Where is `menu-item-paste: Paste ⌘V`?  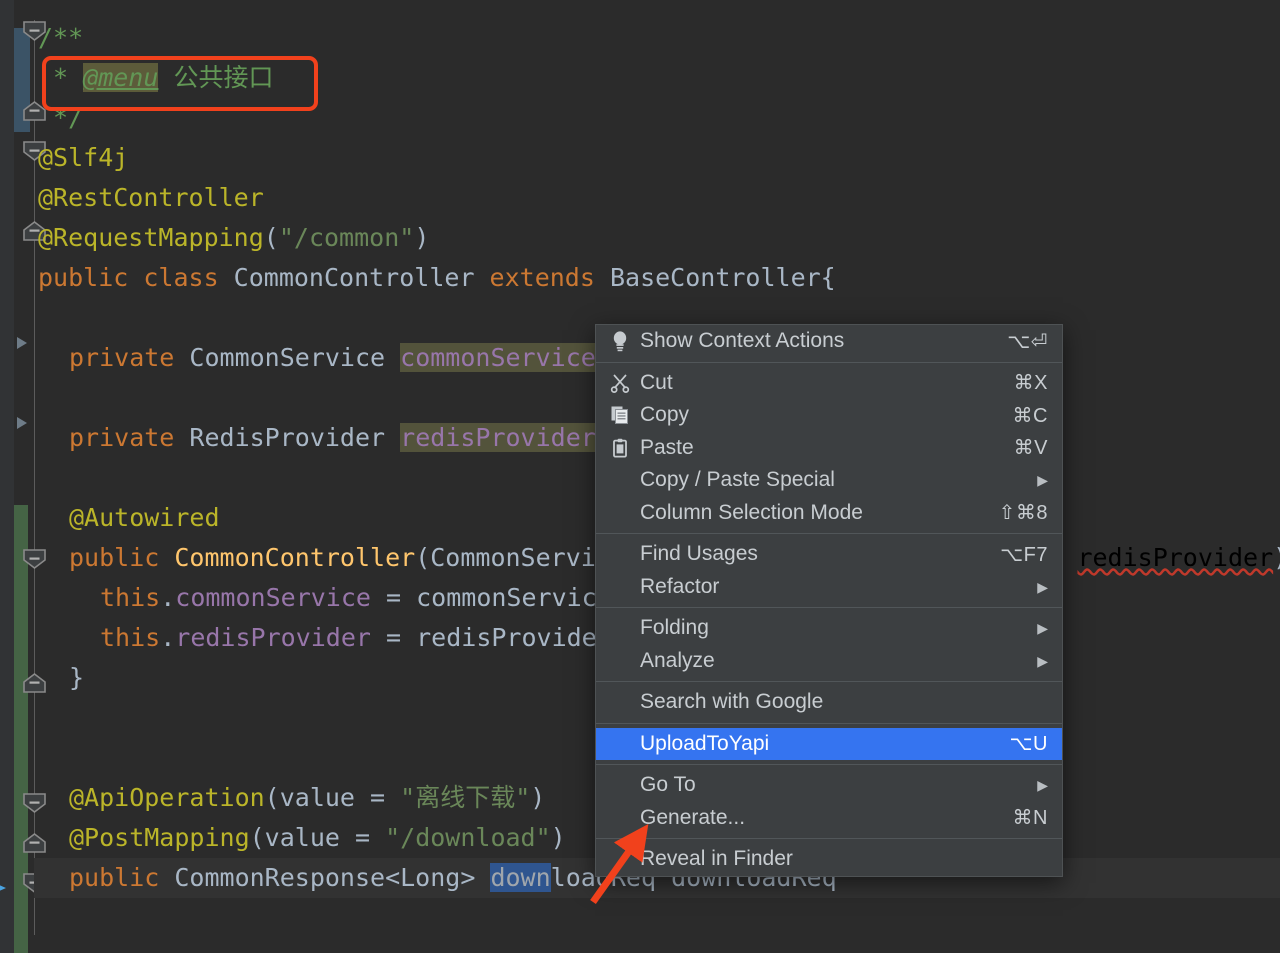
menu-item-paste: Paste ⌘V is located at coordinates (829, 448).